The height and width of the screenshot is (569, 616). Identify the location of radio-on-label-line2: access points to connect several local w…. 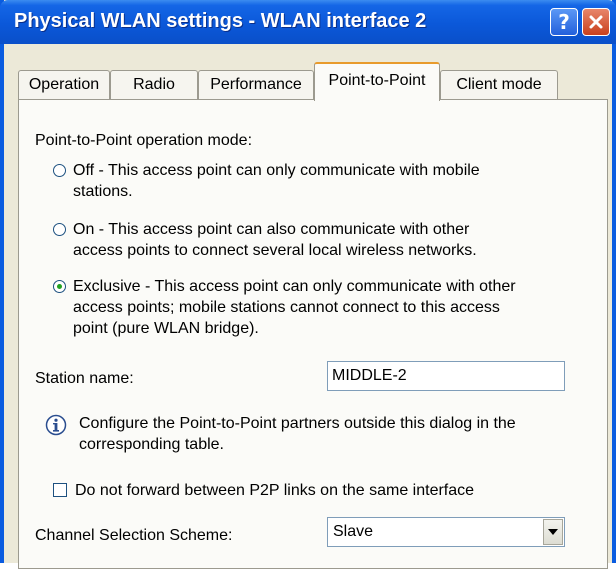
(275, 250).